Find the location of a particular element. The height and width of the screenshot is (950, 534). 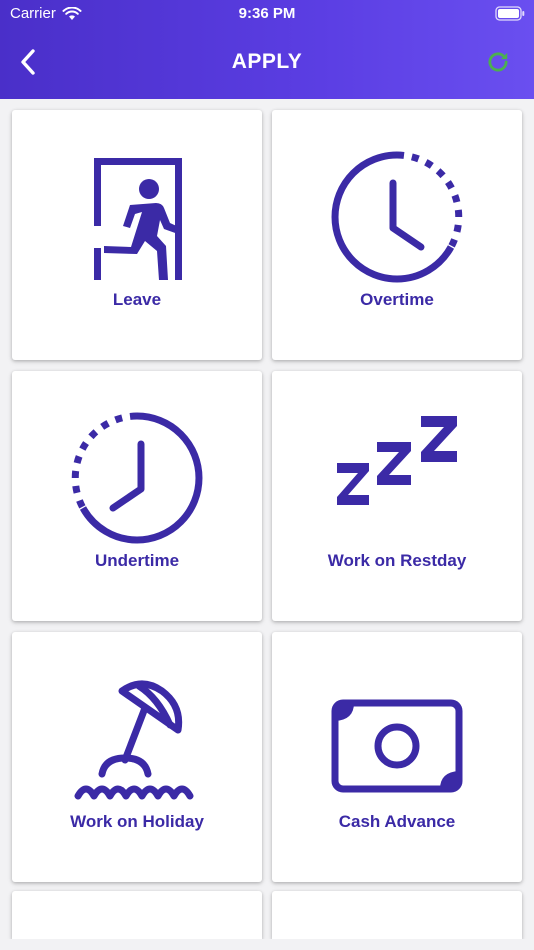

cash-advance-label: Cash Advance is located at coordinates (397, 821).